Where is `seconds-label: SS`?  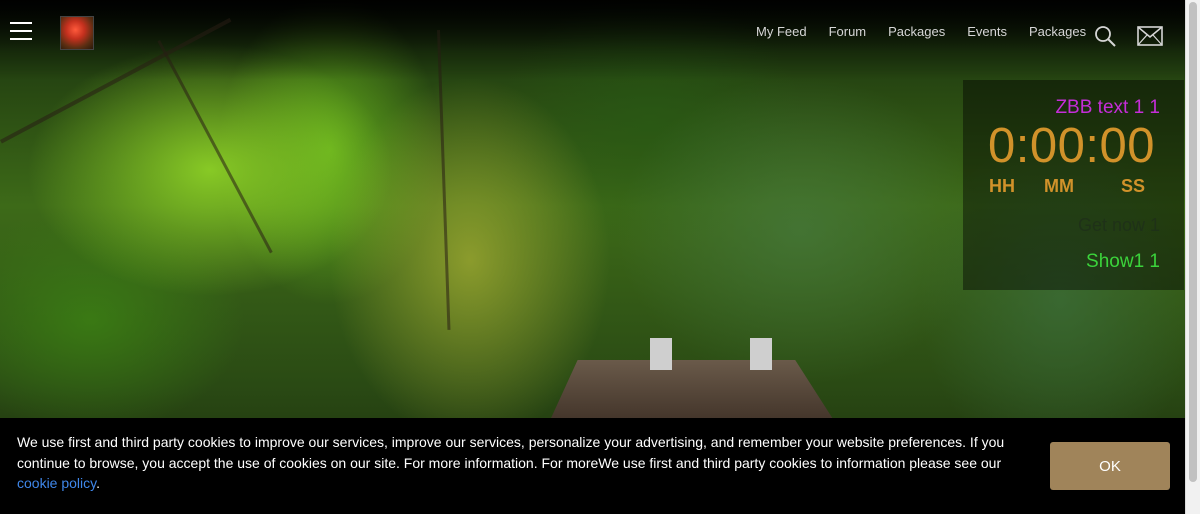
seconds-label: SS is located at coordinates (1133, 186).